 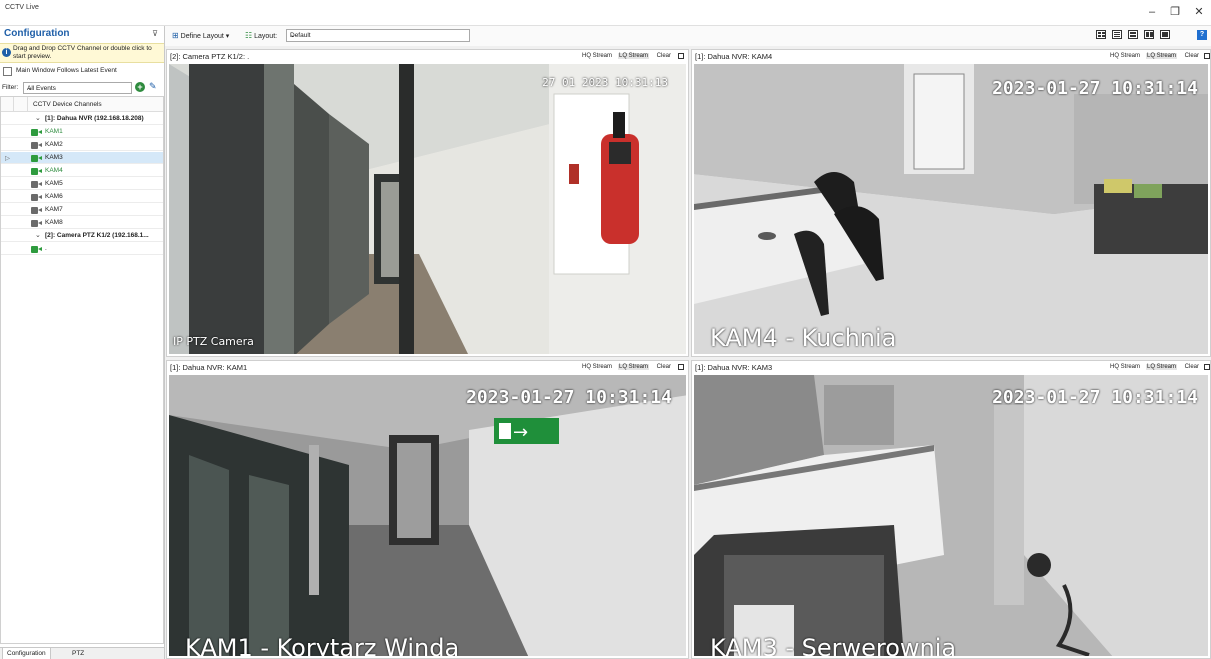 I want to click on channel-label: KAM4, so click(x=54, y=170).